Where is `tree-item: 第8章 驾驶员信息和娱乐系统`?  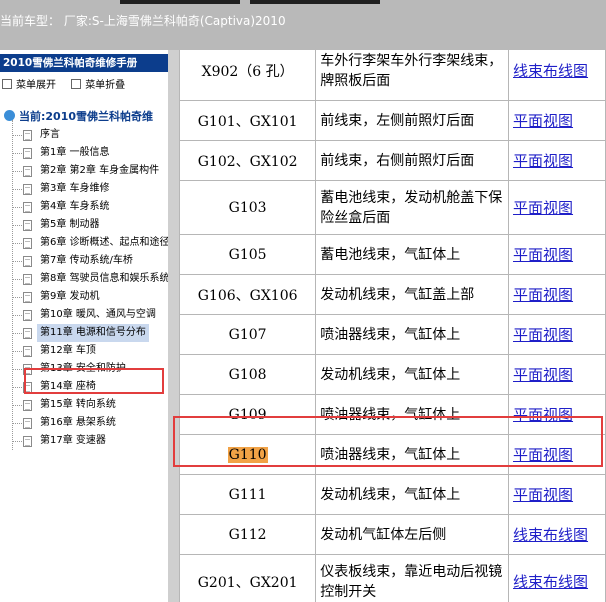
tree-item: 第8章 驾驶员信息和娱乐系统 is located at coordinates (84, 279).